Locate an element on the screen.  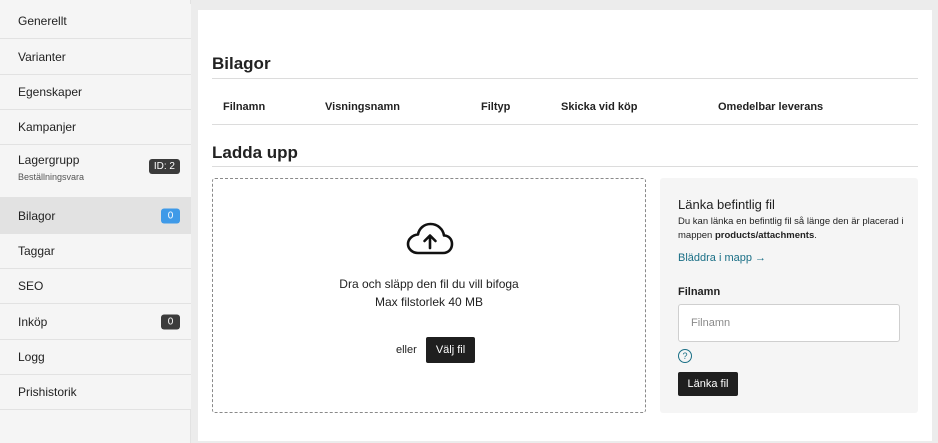
sidebar-item-label: Kampanjer is located at coordinates (47, 127).